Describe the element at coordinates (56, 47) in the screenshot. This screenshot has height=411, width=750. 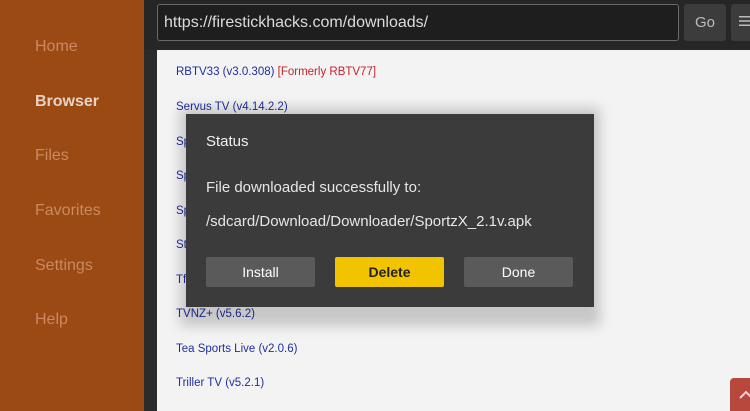
I see `sidebar-item-home: Home` at that location.